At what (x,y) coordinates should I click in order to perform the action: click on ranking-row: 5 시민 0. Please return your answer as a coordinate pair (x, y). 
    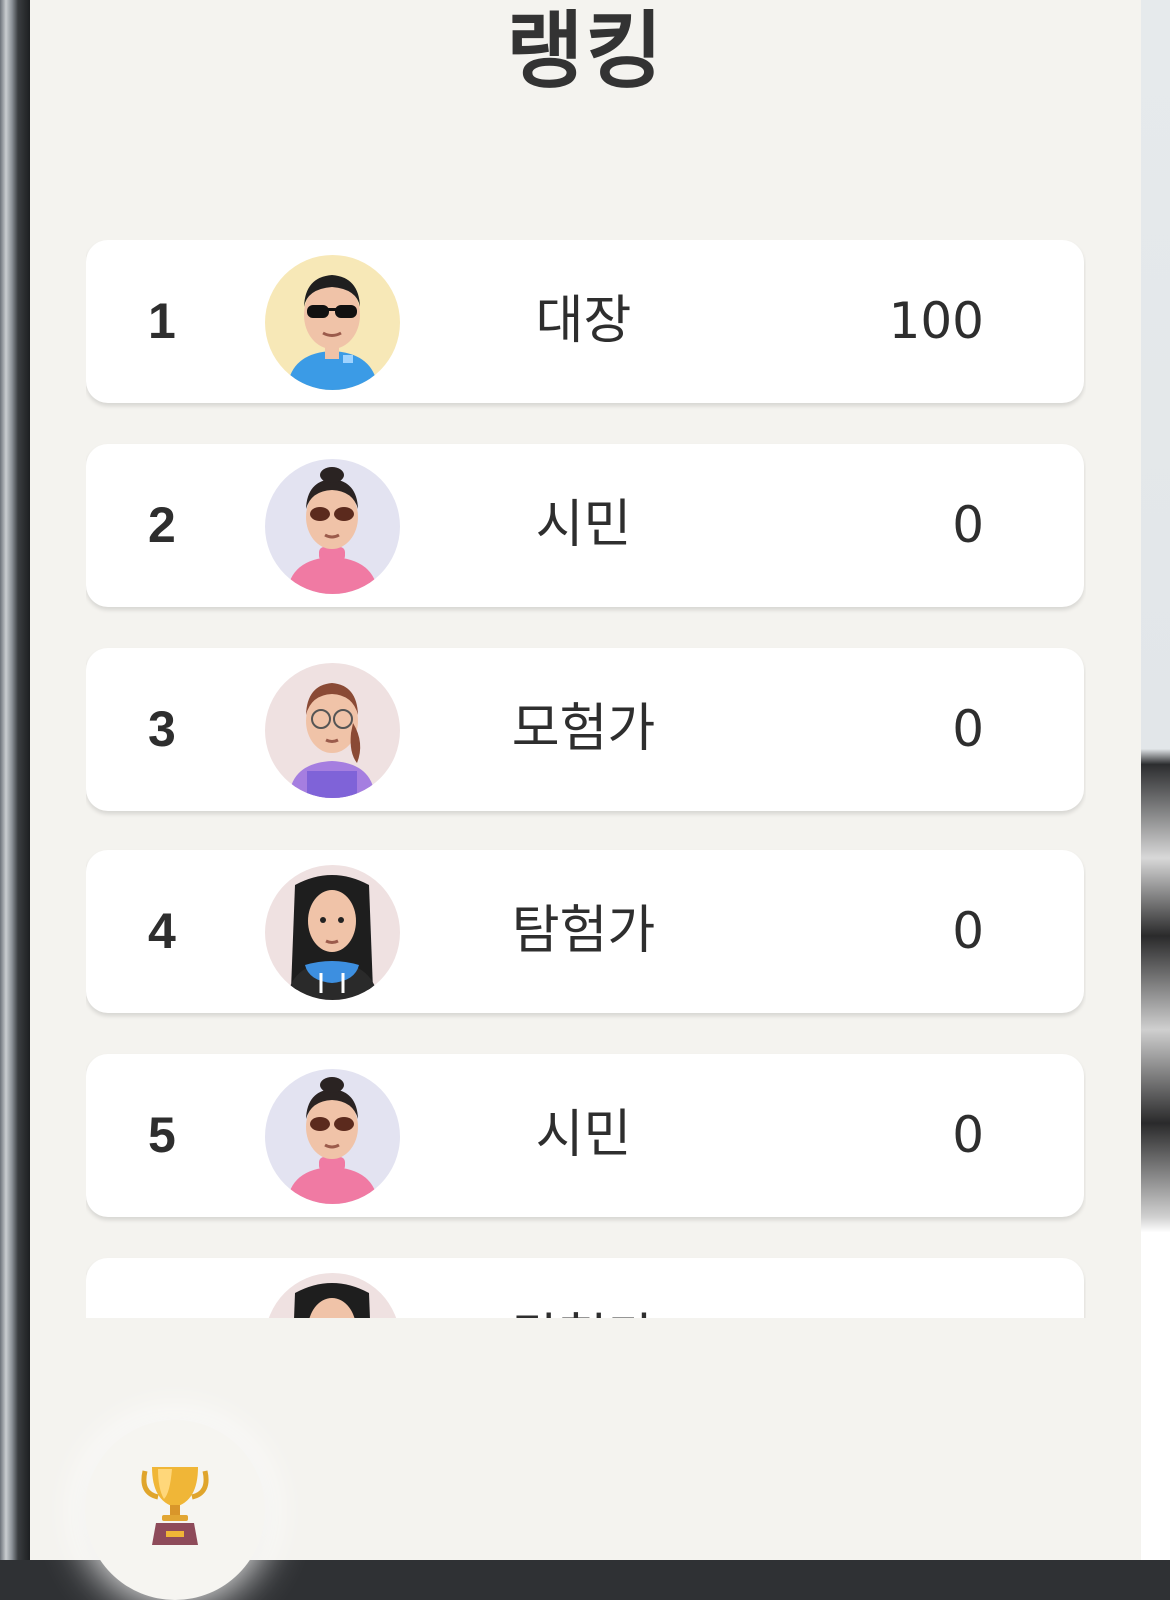
    Looking at the image, I should click on (585, 1135).